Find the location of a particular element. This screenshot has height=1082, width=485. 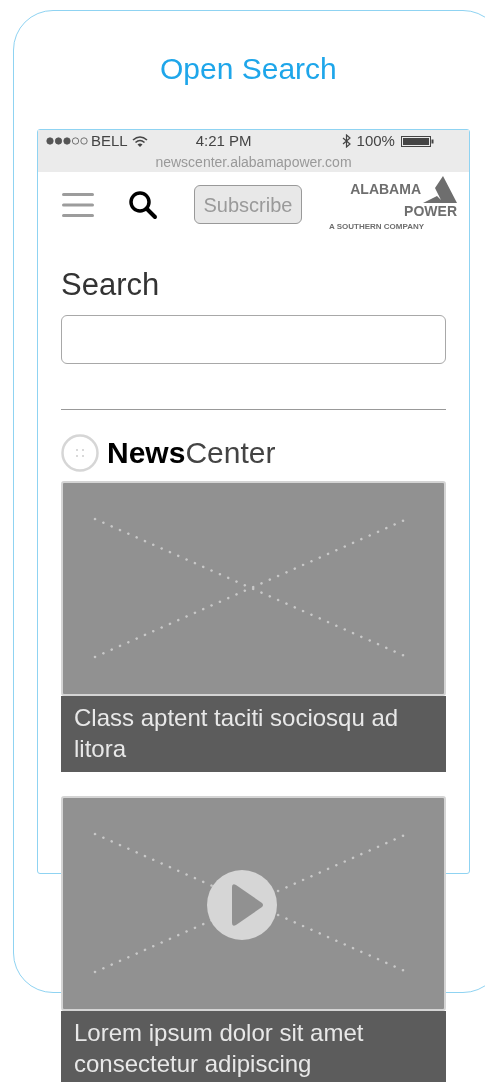

article-caption: Lorem ipsum dolor sit amet consectetur adipiscing is located at coordinates (253, 1046).